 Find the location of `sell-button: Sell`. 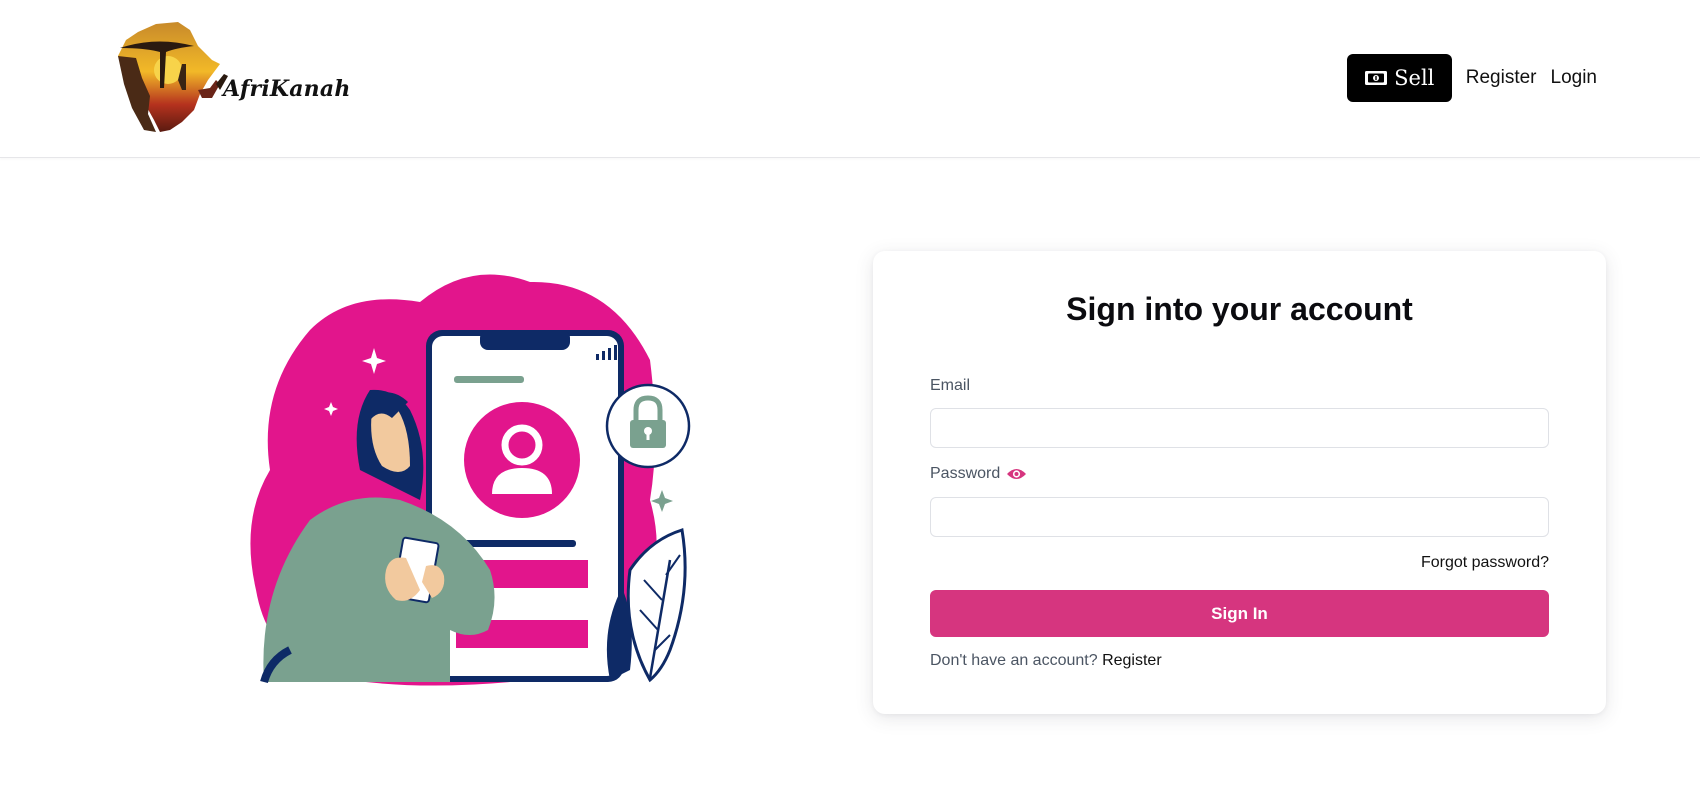

sell-button: Sell is located at coordinates (1399, 78).